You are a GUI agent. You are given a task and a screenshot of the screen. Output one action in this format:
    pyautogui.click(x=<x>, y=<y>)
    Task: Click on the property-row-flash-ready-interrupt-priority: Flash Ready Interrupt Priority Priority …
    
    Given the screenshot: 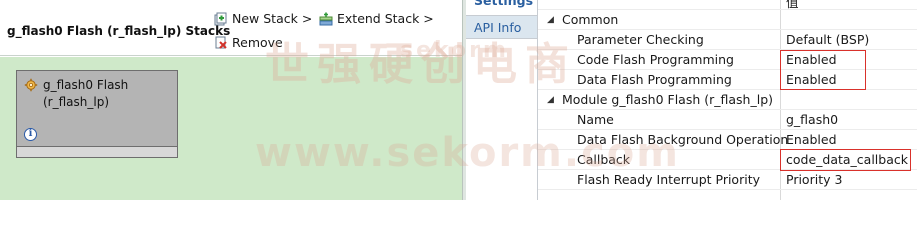 What is the action you would take?
    pyautogui.click(x=727, y=180)
    